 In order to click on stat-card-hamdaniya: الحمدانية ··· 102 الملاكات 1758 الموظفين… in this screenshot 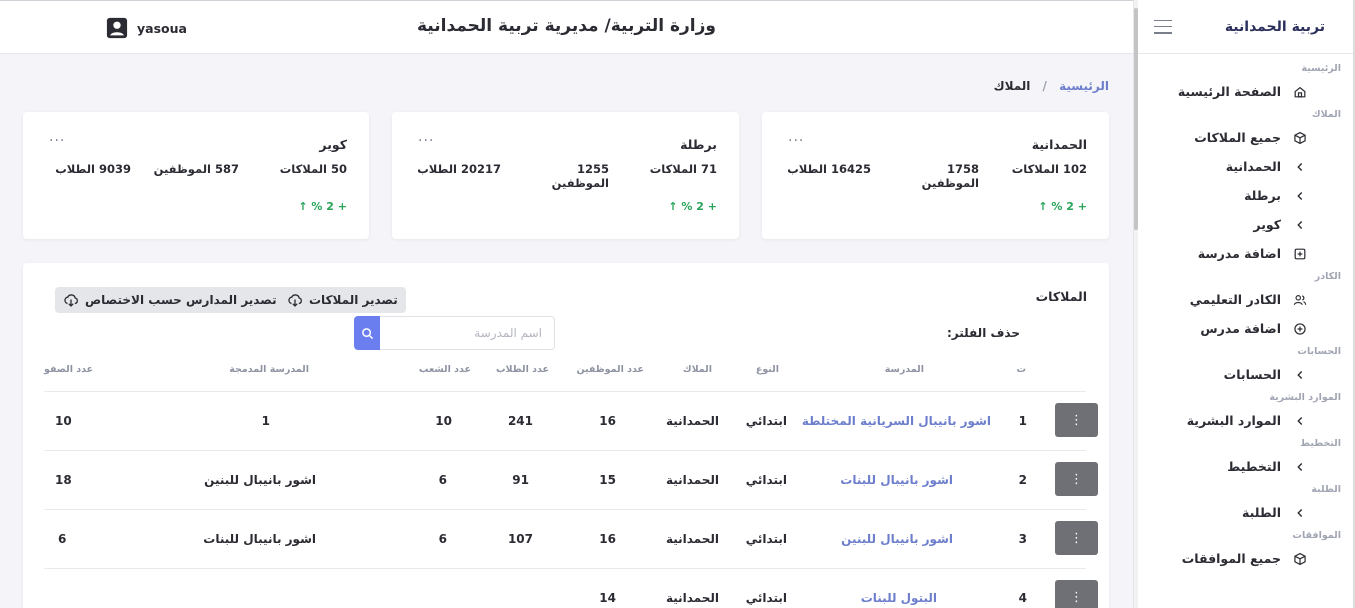, I will do `click(935, 175)`.